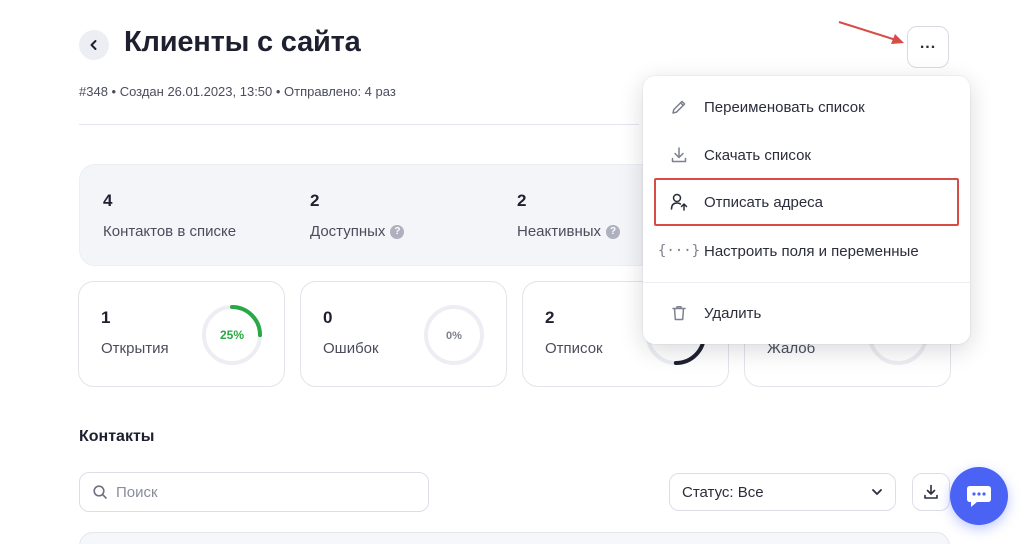 The image size is (1024, 544). I want to click on annotation-arrow-icon, so click(871, 32).